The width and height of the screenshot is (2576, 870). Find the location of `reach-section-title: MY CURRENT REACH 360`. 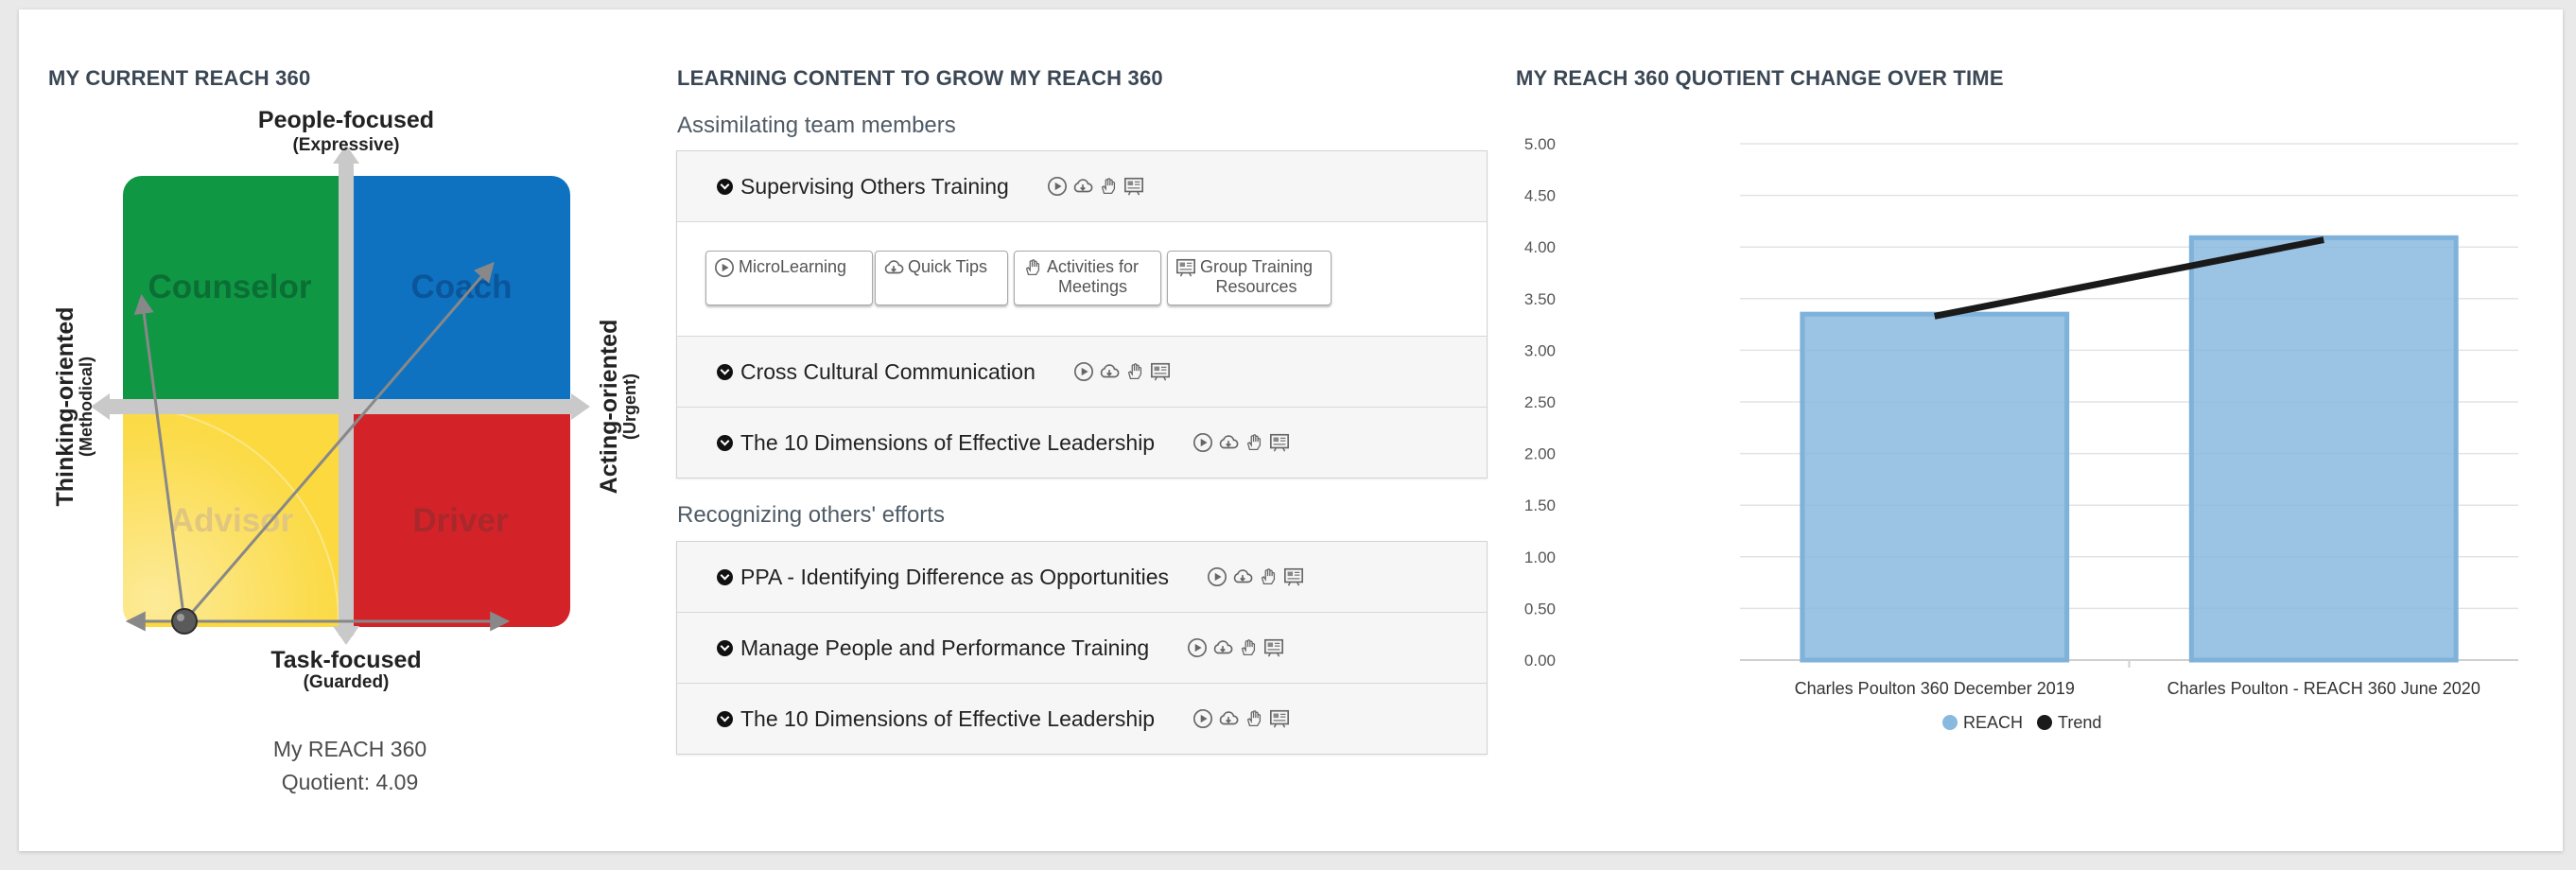

reach-section-title: MY CURRENT REACH 360 is located at coordinates (179, 78).